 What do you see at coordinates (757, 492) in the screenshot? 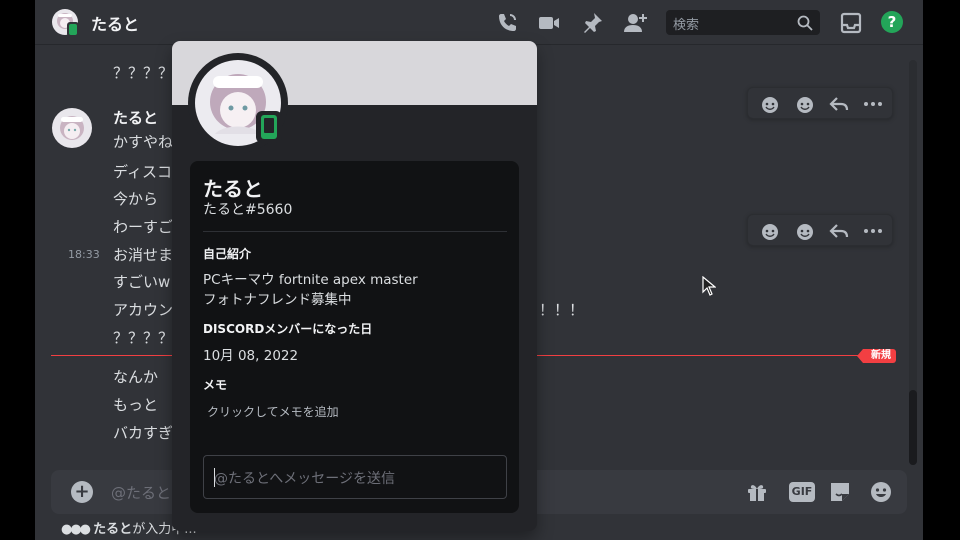
I see `gift-icon` at bounding box center [757, 492].